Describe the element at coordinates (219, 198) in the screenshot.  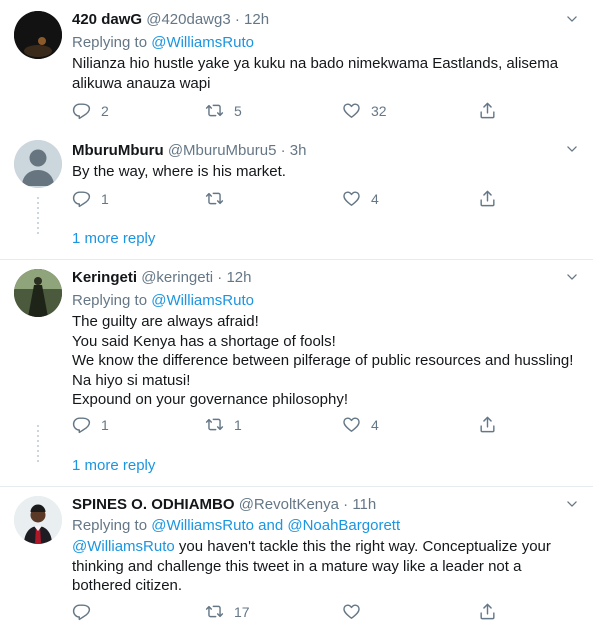
I see `retweet-button` at that location.